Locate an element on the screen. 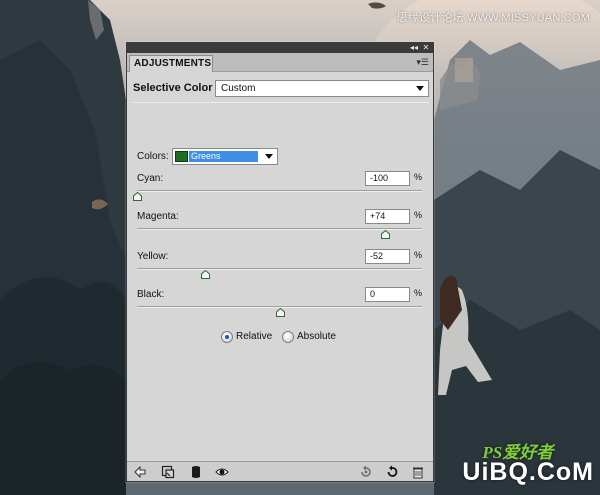 The image size is (600, 495). preset-value: Custom is located at coordinates (238, 88).